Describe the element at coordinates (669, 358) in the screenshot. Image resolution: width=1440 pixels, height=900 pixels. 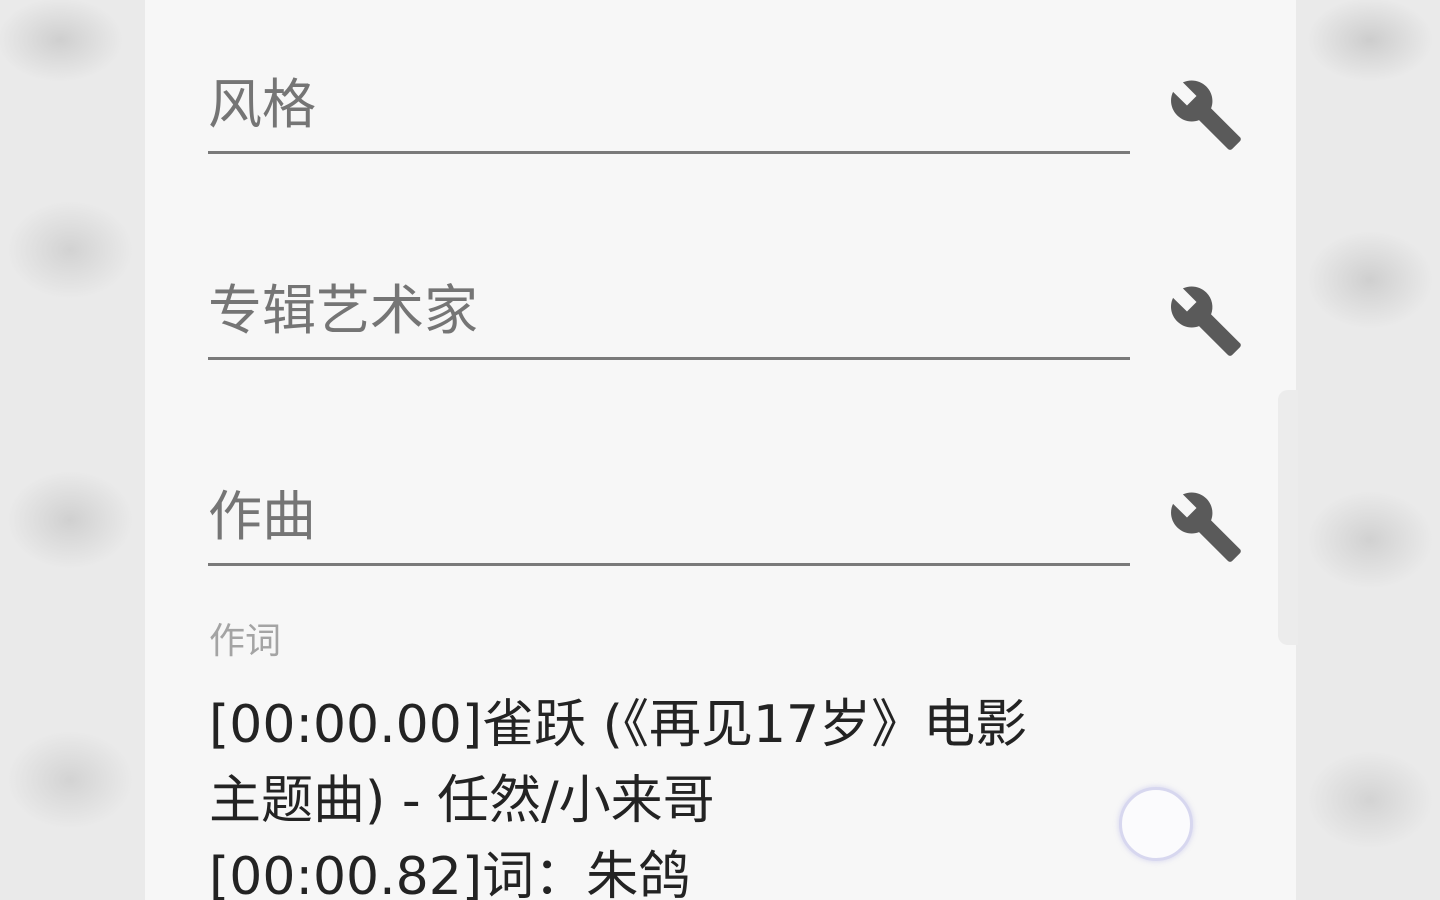
I see `album-artist-underline` at that location.